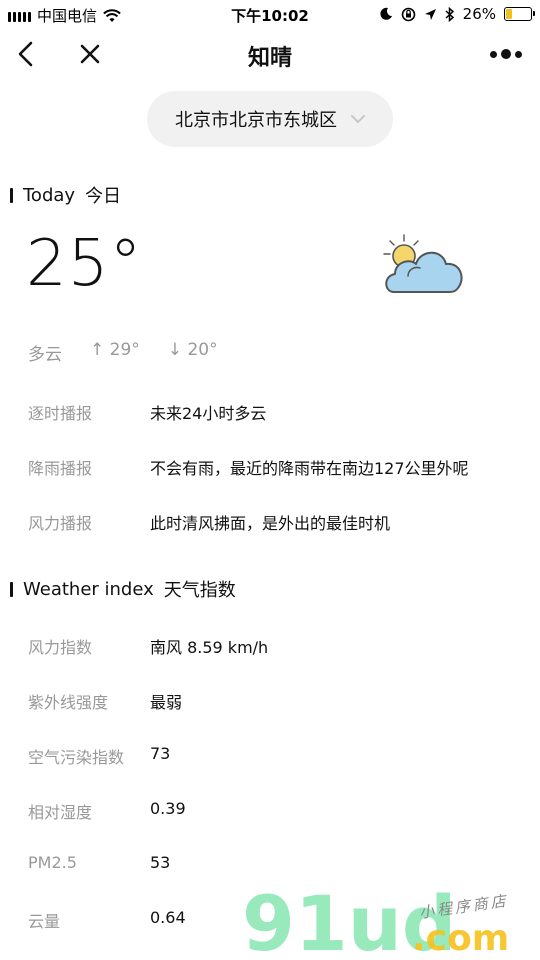  What do you see at coordinates (408, 14) in the screenshot?
I see `rotation-lock-icon` at bounding box center [408, 14].